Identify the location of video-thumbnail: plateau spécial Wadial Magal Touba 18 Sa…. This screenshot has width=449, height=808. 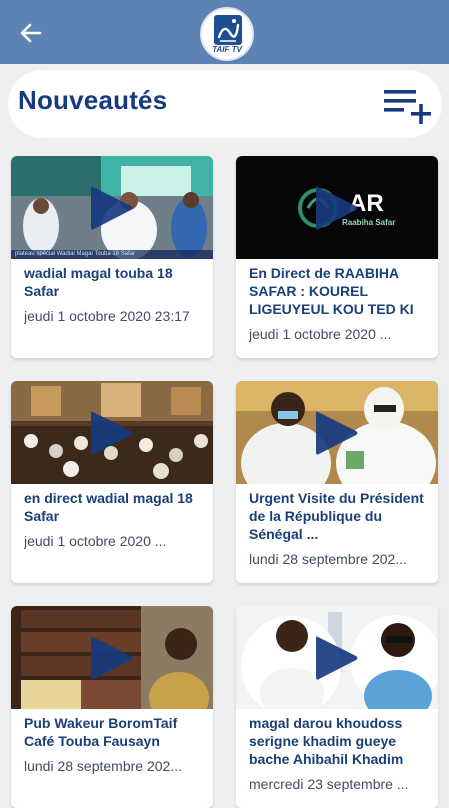
(112, 207).